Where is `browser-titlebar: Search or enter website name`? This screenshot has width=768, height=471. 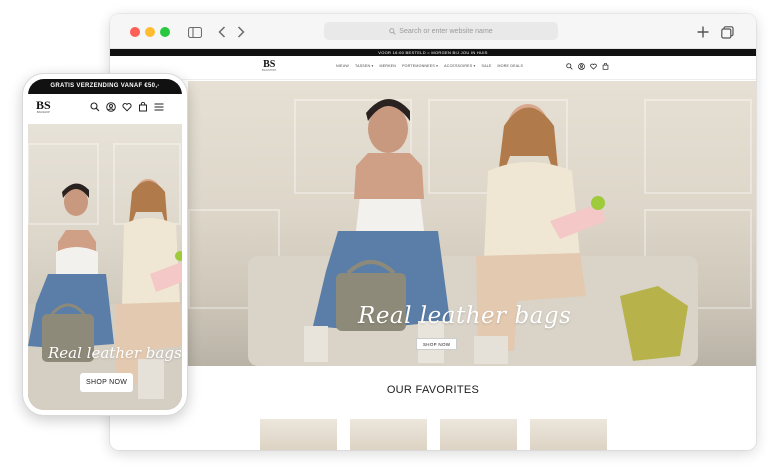
browser-titlebar: Search or enter website name is located at coordinates (433, 31).